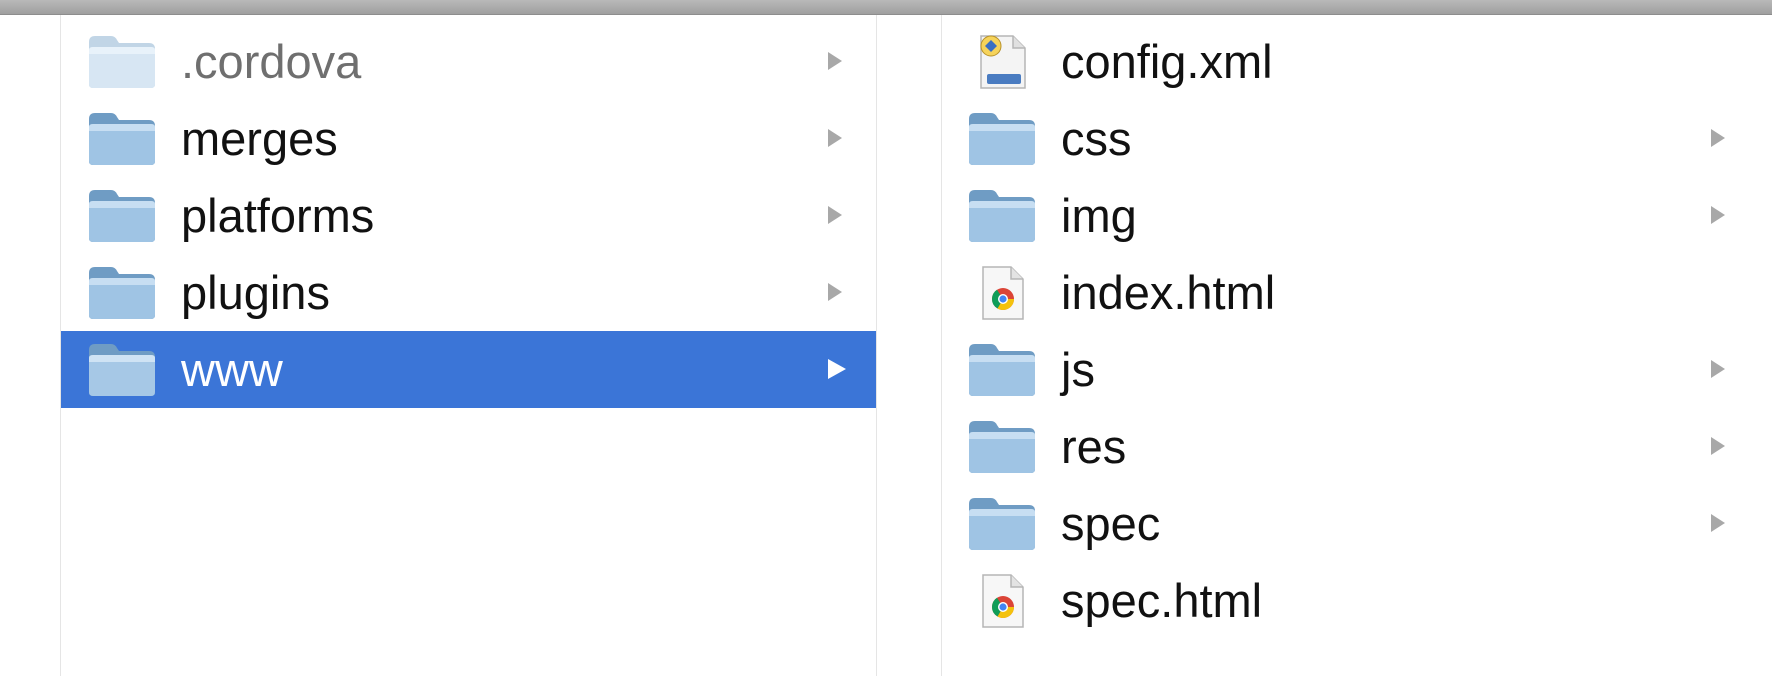  Describe the element at coordinates (1356, 523) in the screenshot. I see `list-item-spec: spec` at that location.